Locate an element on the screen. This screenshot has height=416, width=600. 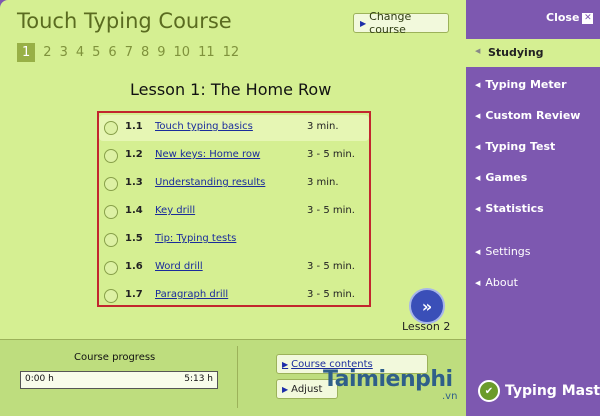
lesson-item-number: 1.2 is located at coordinates (134, 154).